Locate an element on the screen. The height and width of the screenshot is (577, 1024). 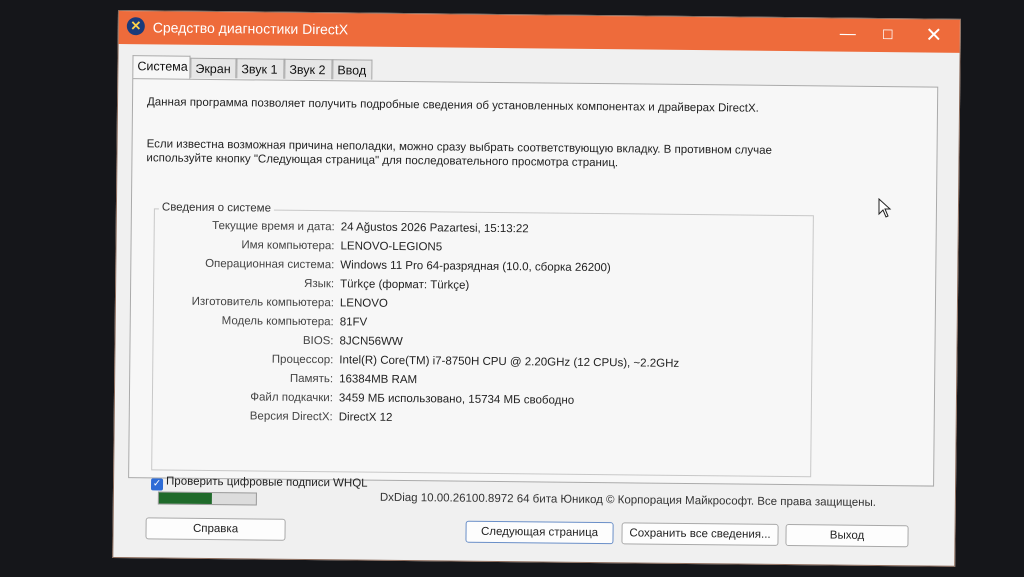
maximize-button: ☐ is located at coordinates (888, 35).